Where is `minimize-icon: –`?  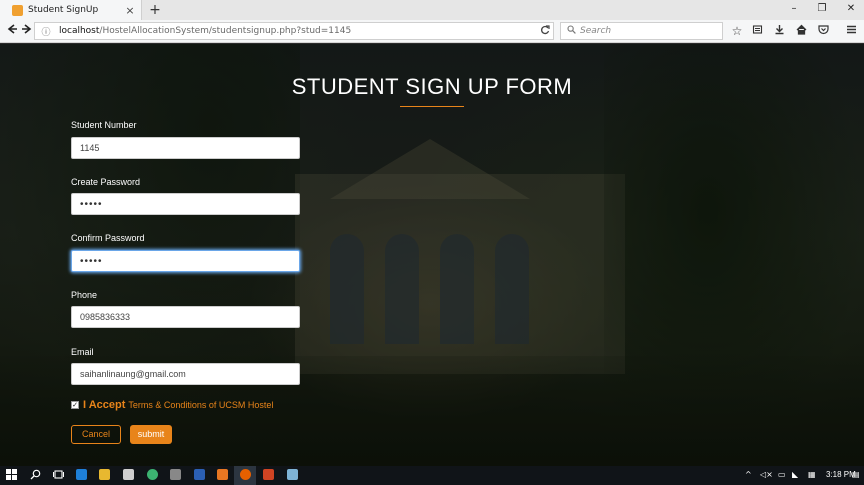 minimize-icon: – is located at coordinates (794, 9).